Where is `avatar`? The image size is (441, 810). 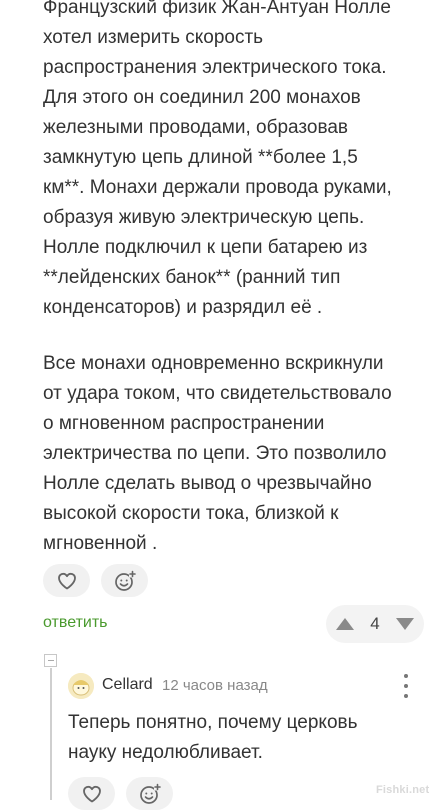 avatar is located at coordinates (81, 686).